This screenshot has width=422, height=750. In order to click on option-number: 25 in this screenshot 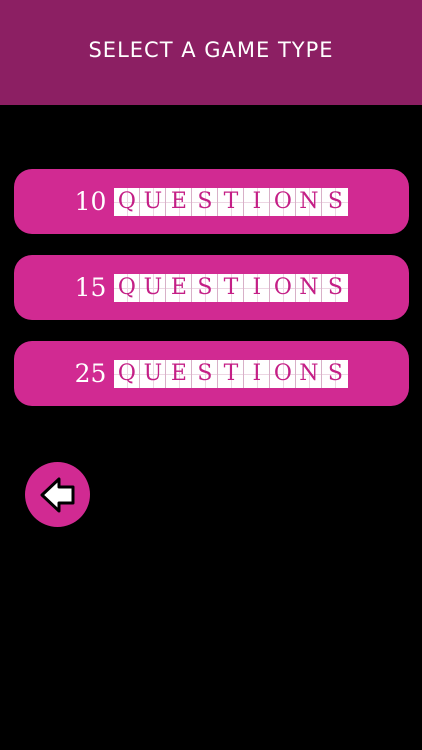, I will do `click(90, 373)`.